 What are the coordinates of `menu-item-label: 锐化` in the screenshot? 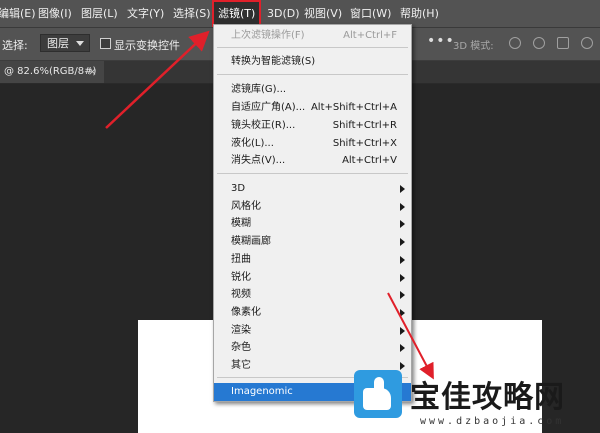 It's located at (241, 277).